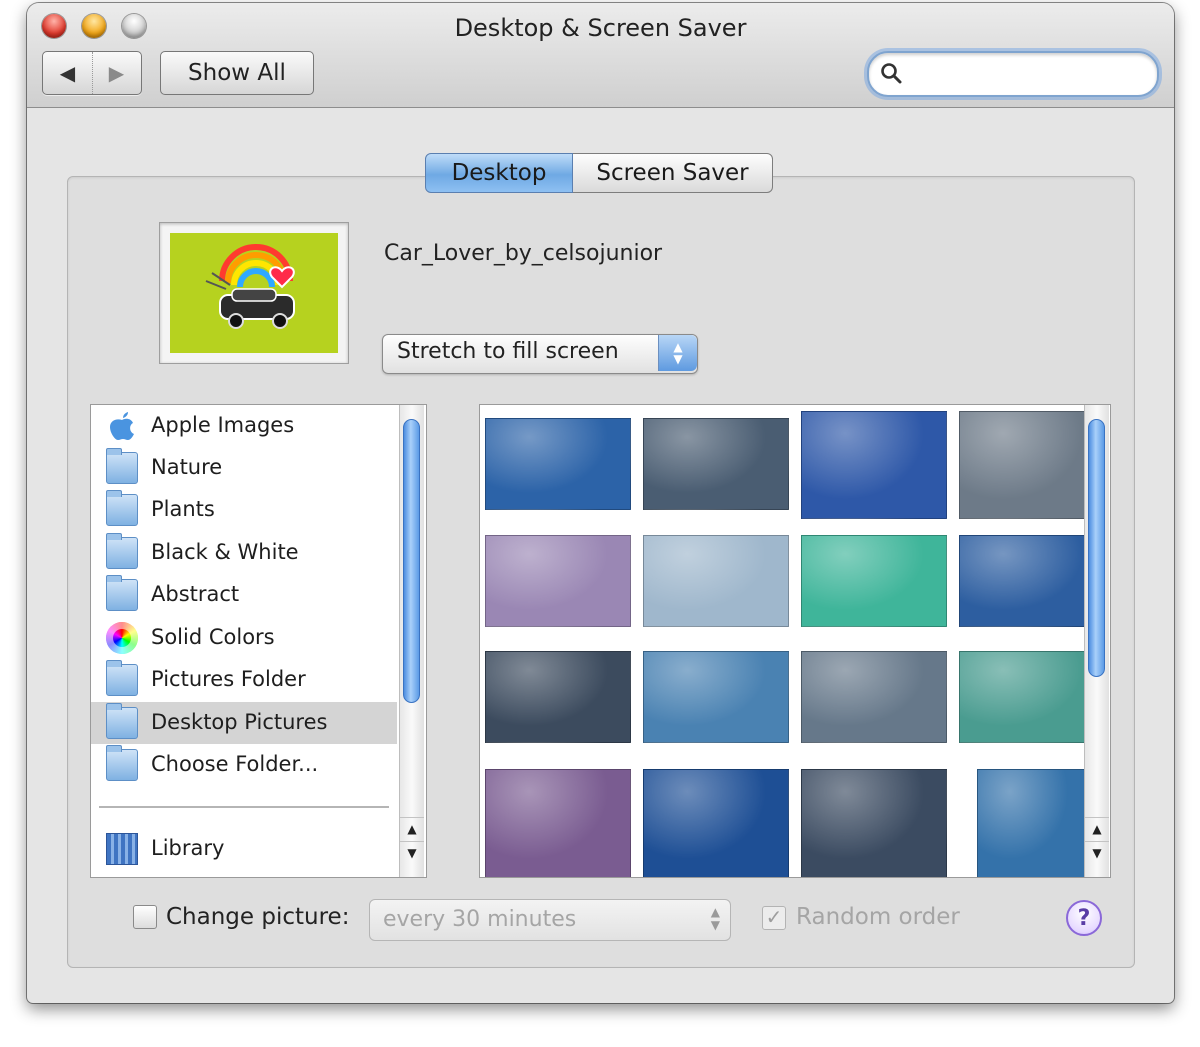  Describe the element at coordinates (258, 917) in the screenshot. I see `change-picture-label: Change picture:` at that location.